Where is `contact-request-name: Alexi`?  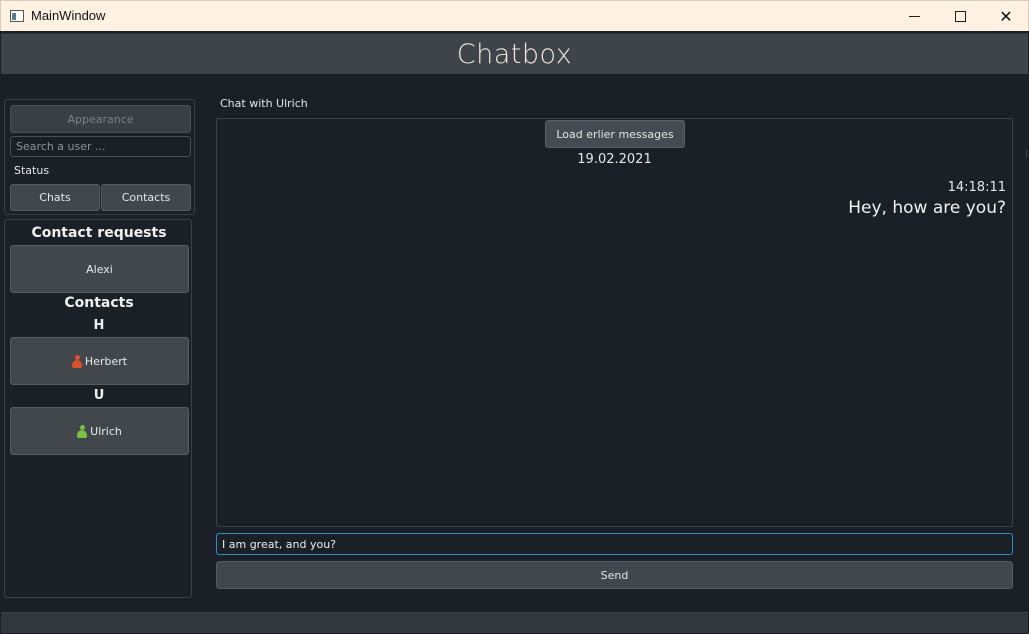
contact-request-name: Alexi is located at coordinates (99, 269).